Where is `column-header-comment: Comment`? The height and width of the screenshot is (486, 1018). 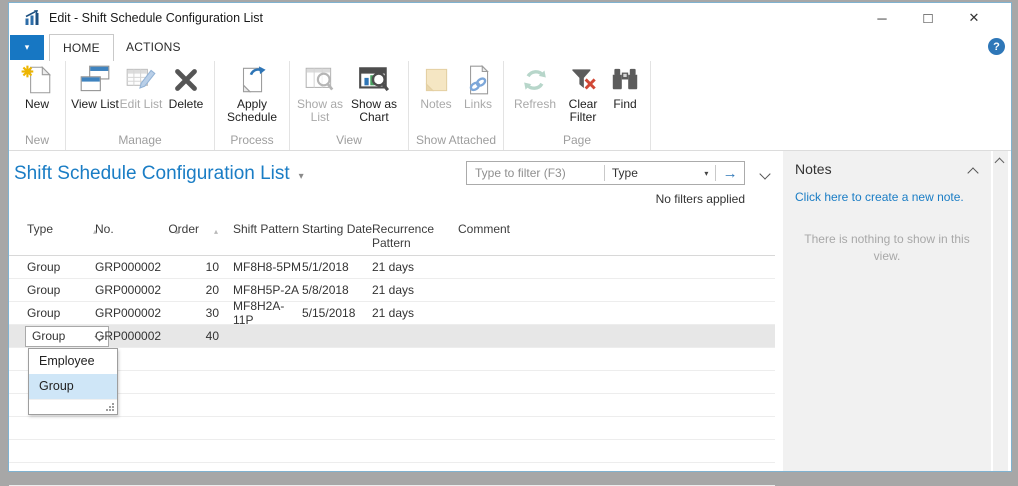
column-header-comment: Comment is located at coordinates (616, 238).